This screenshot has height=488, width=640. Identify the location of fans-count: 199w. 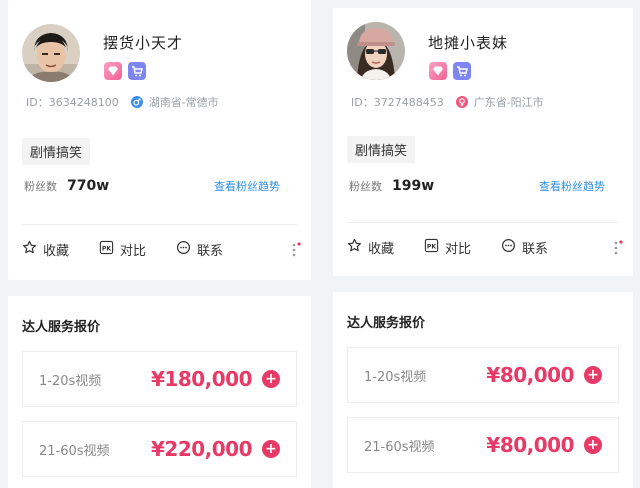
(413, 186).